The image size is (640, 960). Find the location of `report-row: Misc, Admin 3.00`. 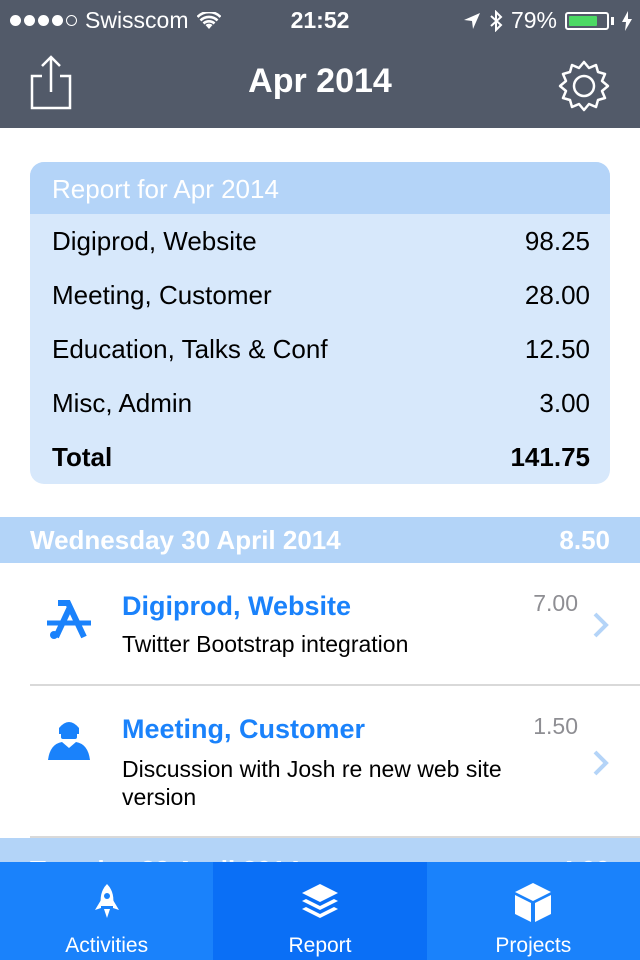

report-row: Misc, Admin 3.00 is located at coordinates (320, 403).